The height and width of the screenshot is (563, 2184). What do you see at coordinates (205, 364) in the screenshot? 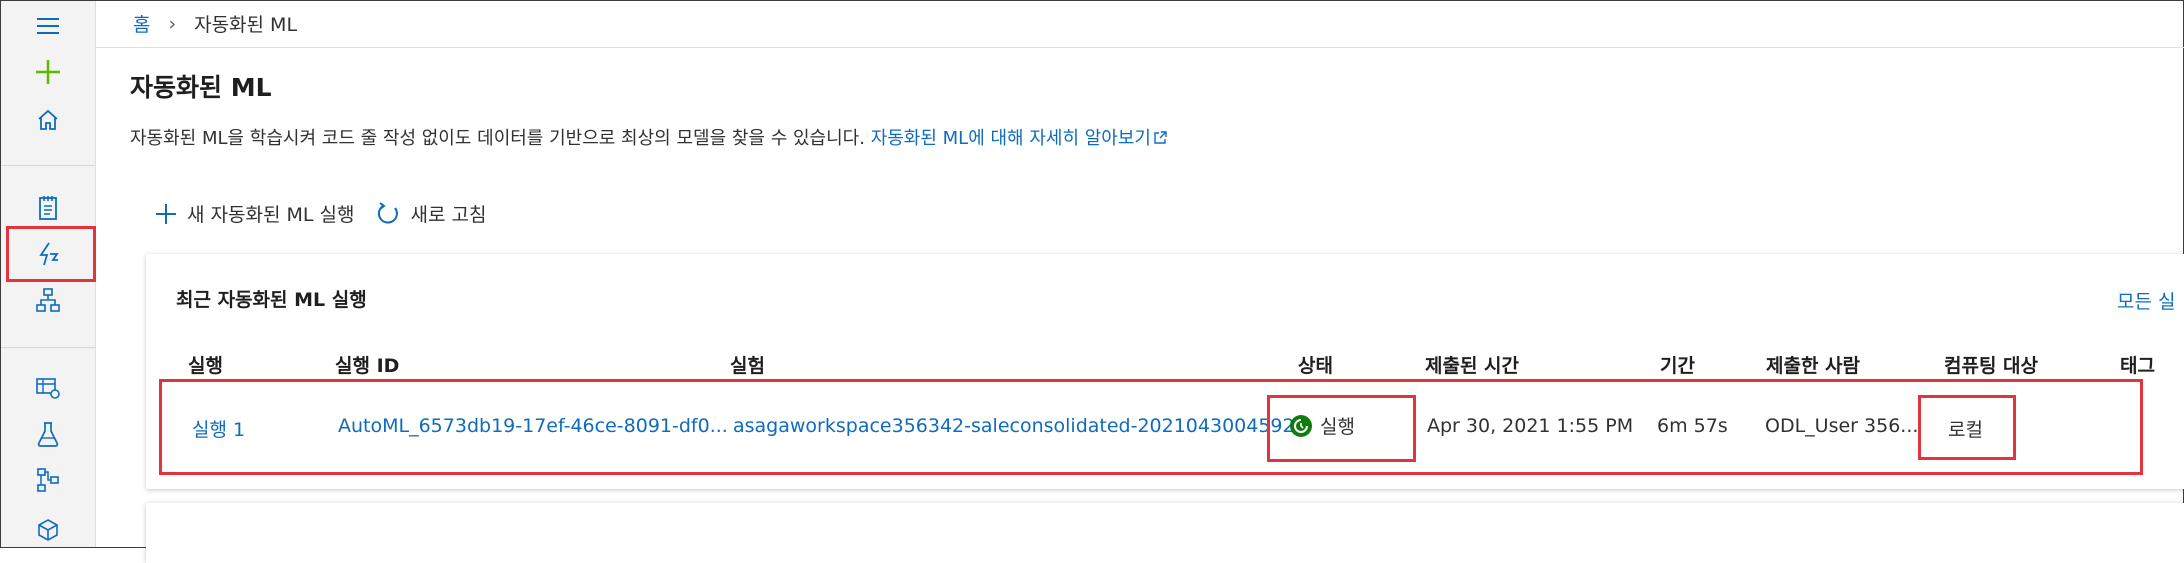
I see `column-header-run: 실행` at bounding box center [205, 364].